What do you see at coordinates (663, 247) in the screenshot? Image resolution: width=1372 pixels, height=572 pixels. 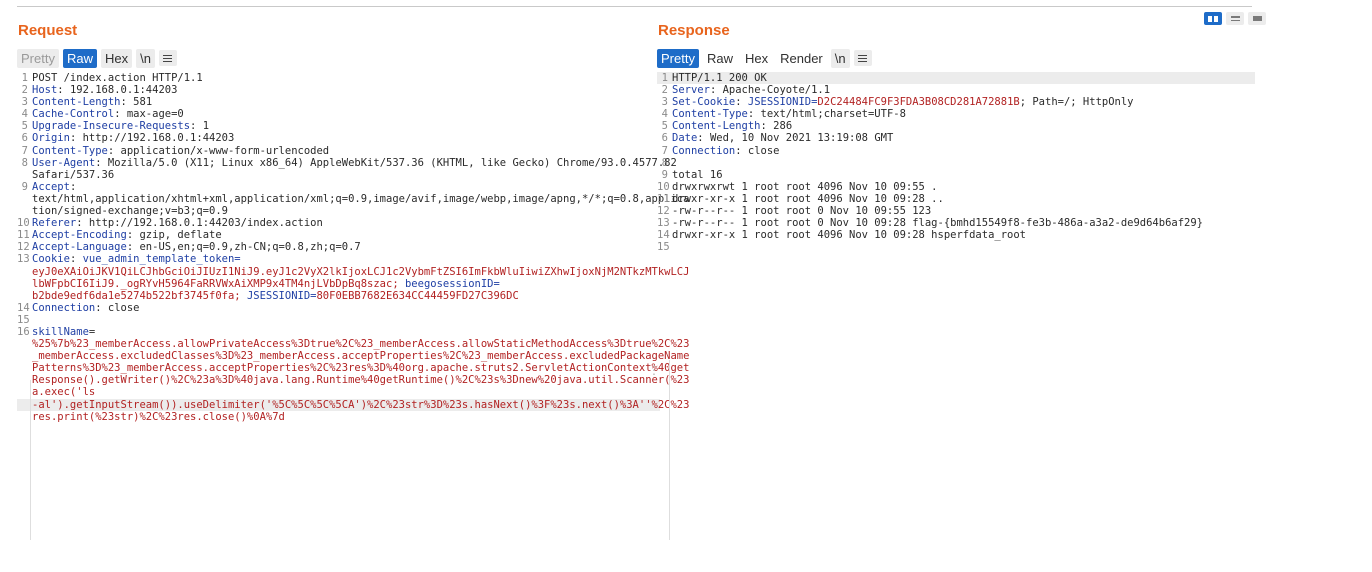 I see `line-number: 15` at bounding box center [663, 247].